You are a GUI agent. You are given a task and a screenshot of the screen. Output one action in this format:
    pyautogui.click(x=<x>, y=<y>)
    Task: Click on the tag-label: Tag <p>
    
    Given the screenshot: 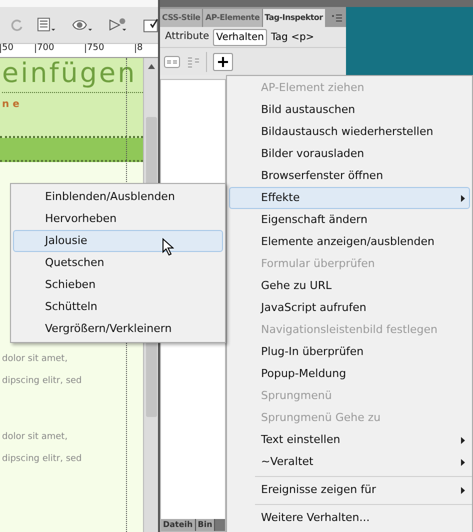 What is the action you would take?
    pyautogui.click(x=292, y=37)
    